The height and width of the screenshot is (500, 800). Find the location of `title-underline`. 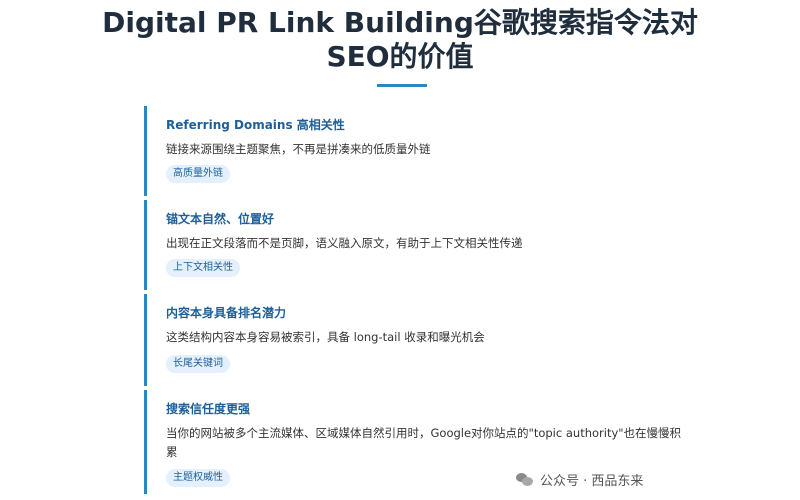

title-underline is located at coordinates (402, 85).